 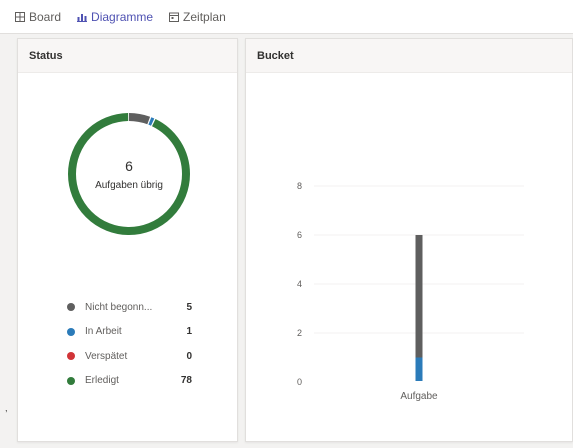 What do you see at coordinates (409, 56) in the screenshot?
I see `bucket-card-title: Bucket` at bounding box center [409, 56].